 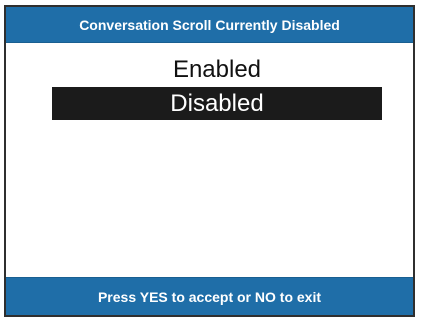 I want to click on instruction-footer: Press YES to accept or NO to exit, so click(x=209, y=296).